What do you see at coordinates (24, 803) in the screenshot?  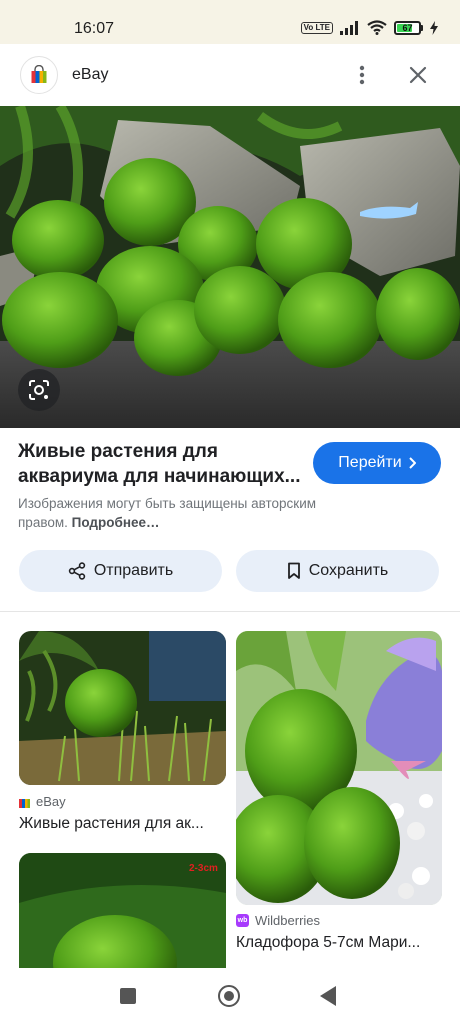 I see `ebay-favicon-icon` at bounding box center [24, 803].